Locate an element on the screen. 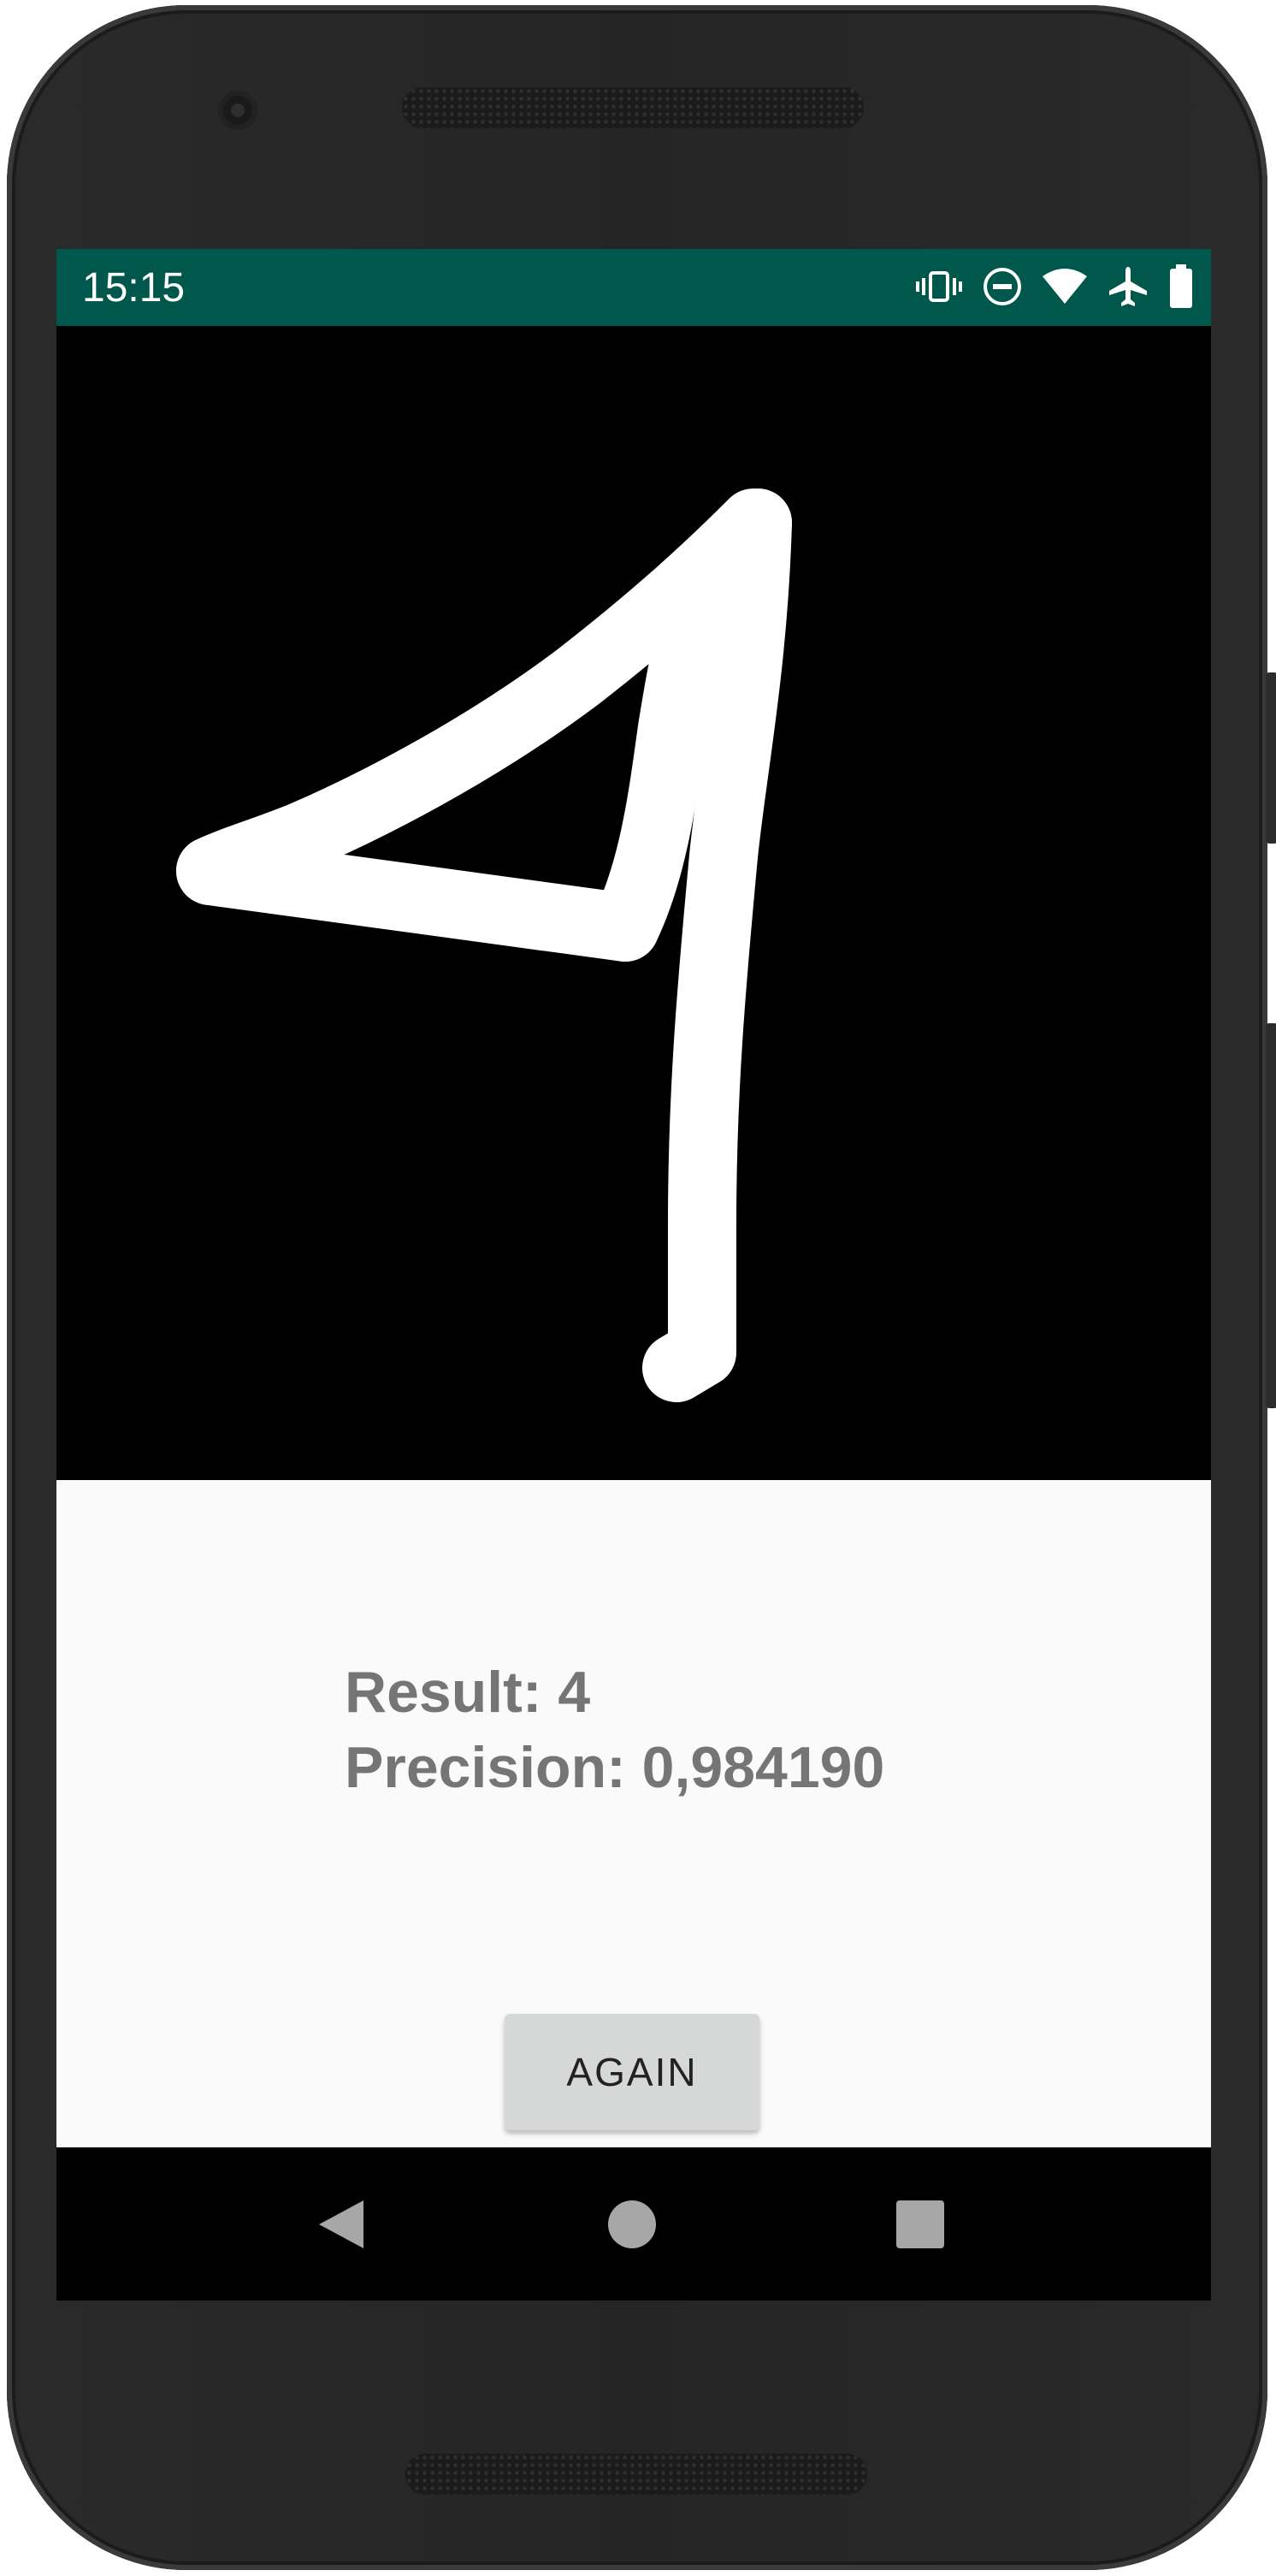 This screenshot has height=2576, width=1276. airplane-icon is located at coordinates (1128, 286).